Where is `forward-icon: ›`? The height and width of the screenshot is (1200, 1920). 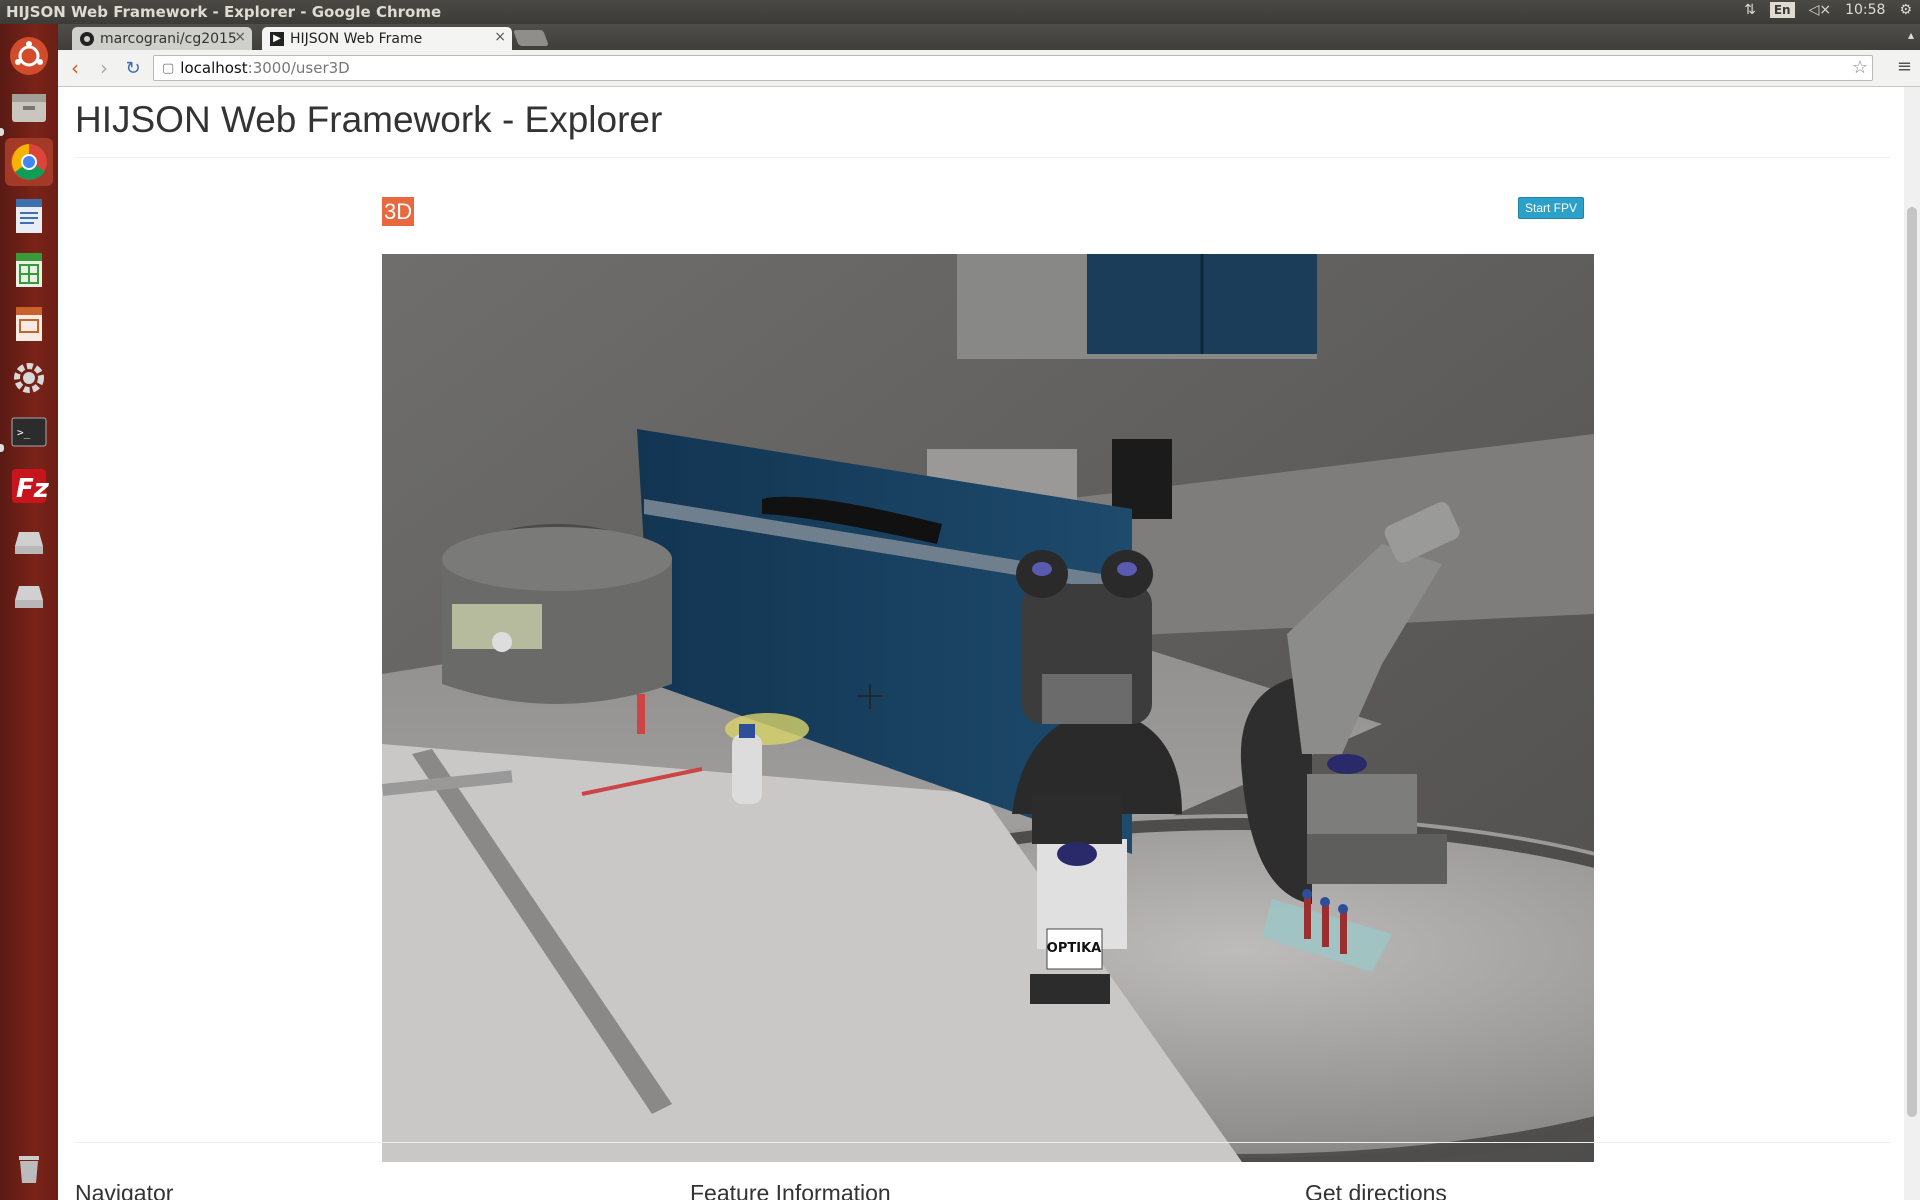 forward-icon: › is located at coordinates (104, 68).